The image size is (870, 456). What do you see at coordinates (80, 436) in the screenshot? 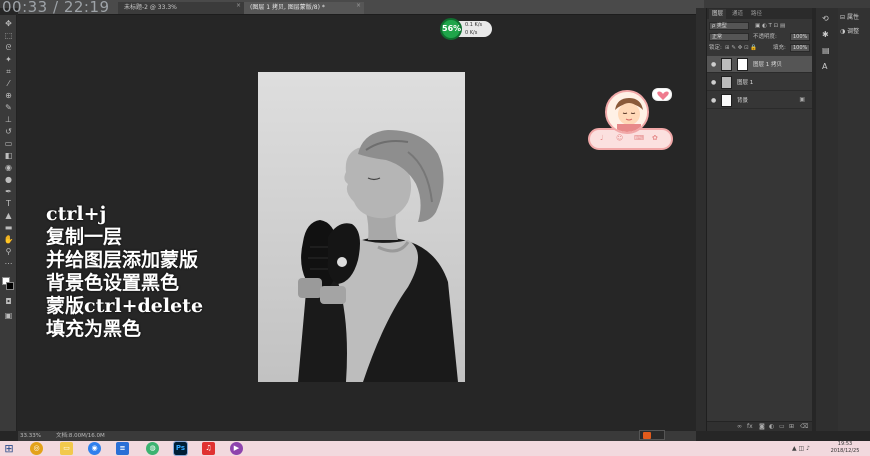
I see `doc-info: 文档:8.00M/16.0M` at bounding box center [80, 436].